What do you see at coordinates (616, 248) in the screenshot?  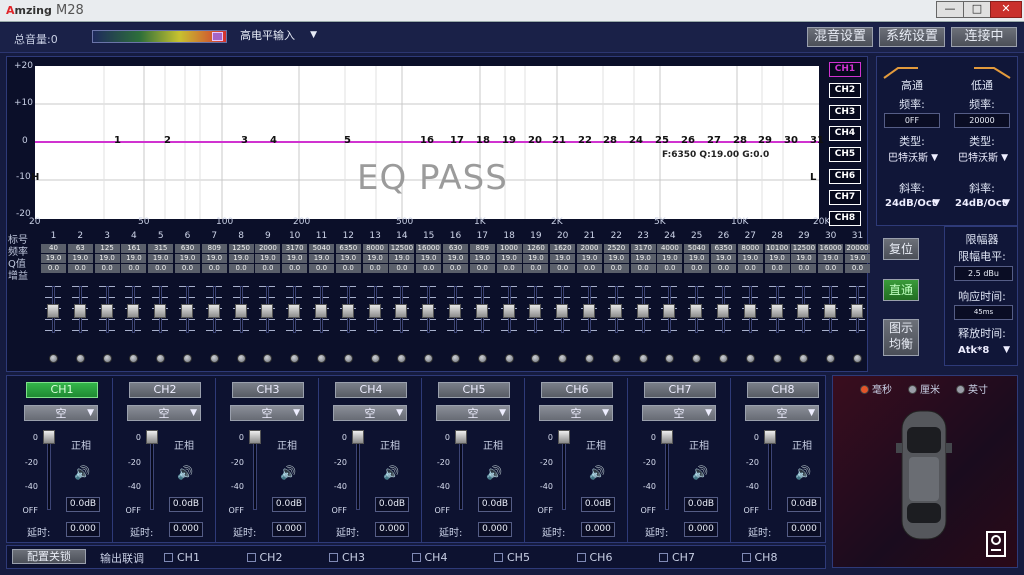 I see `band-frequency: 2520` at bounding box center [616, 248].